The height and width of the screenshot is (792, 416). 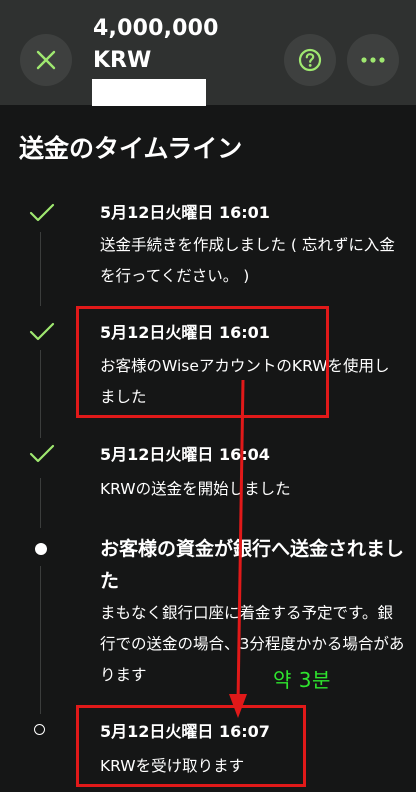 What do you see at coordinates (41, 549) in the screenshot?
I see `current-step-dot-icon` at bounding box center [41, 549].